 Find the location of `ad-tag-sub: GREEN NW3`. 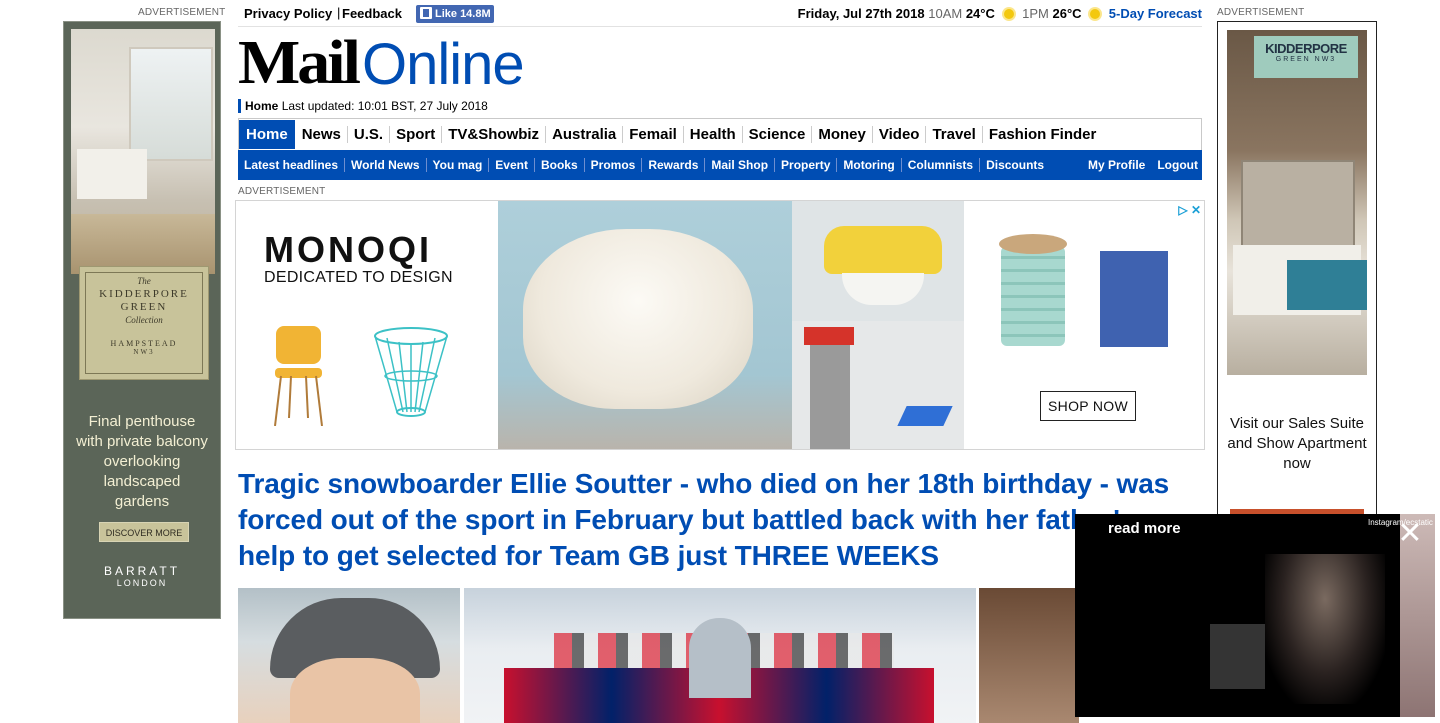

ad-tag-sub: GREEN NW3 is located at coordinates (1306, 59).